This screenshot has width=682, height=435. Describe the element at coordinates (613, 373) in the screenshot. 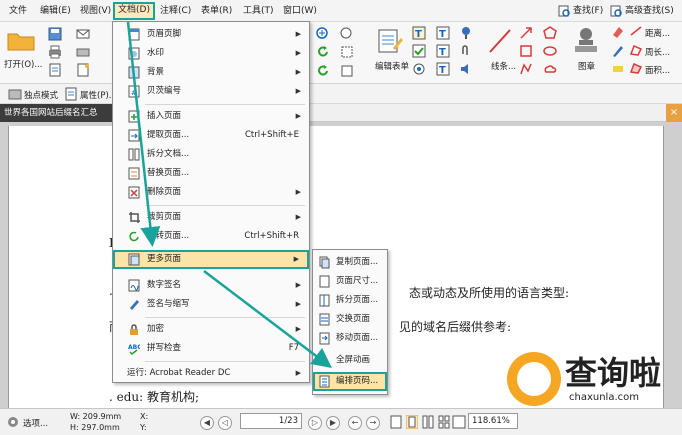

I see `watermark-text: 查询啦` at that location.